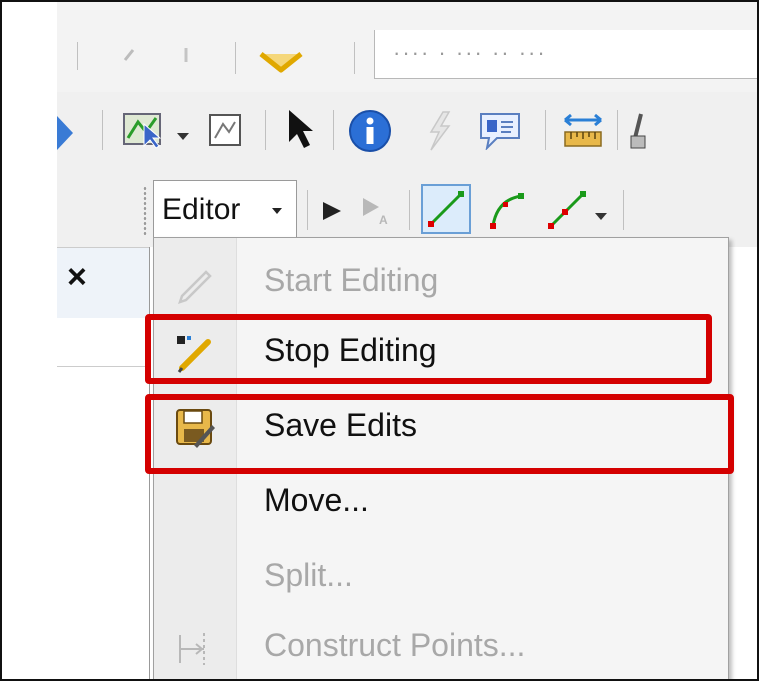  What do you see at coordinates (407, 132) in the screenshot?
I see `tools-toolbar` at bounding box center [407, 132].